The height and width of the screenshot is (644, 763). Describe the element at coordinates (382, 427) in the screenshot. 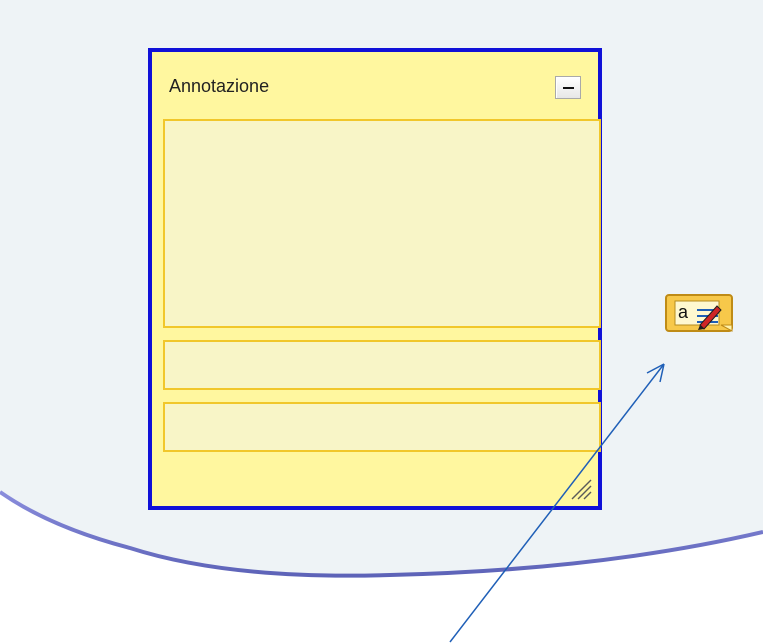

I see `annotation-line-2-field` at that location.